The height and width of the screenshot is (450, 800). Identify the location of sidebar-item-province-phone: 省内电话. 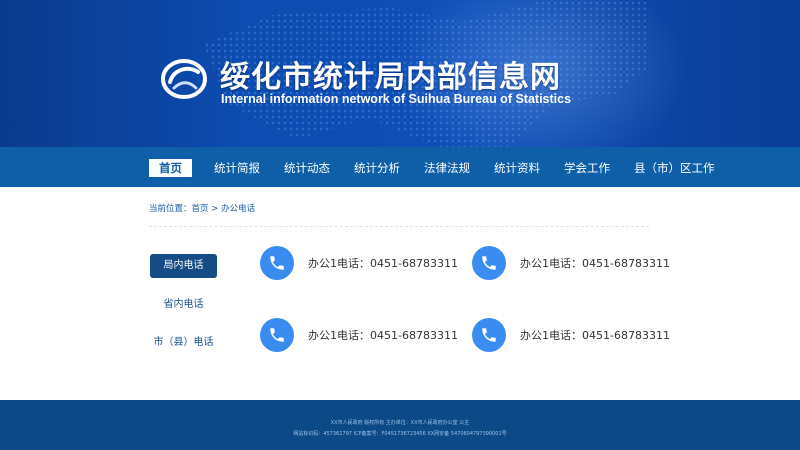
(183, 305).